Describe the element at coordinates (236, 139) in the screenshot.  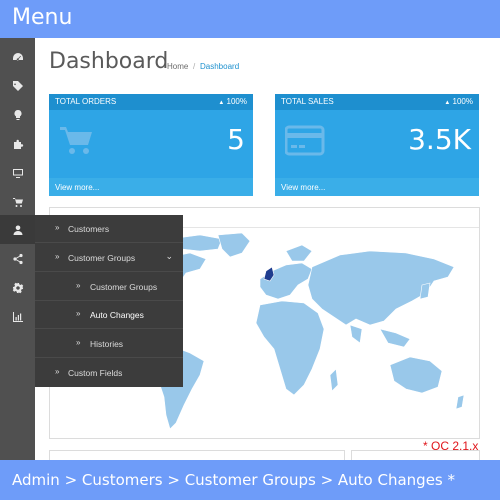
I see `tile-value: 5` at that location.